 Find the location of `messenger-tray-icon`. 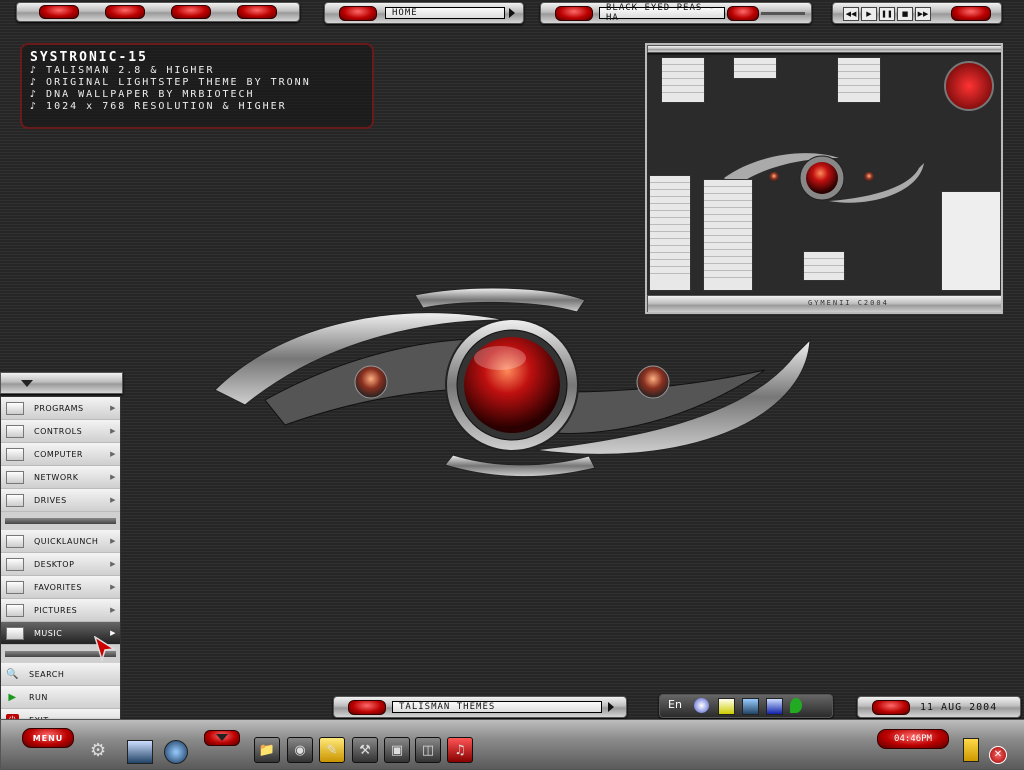

messenger-tray-icon is located at coordinates (726, 706).